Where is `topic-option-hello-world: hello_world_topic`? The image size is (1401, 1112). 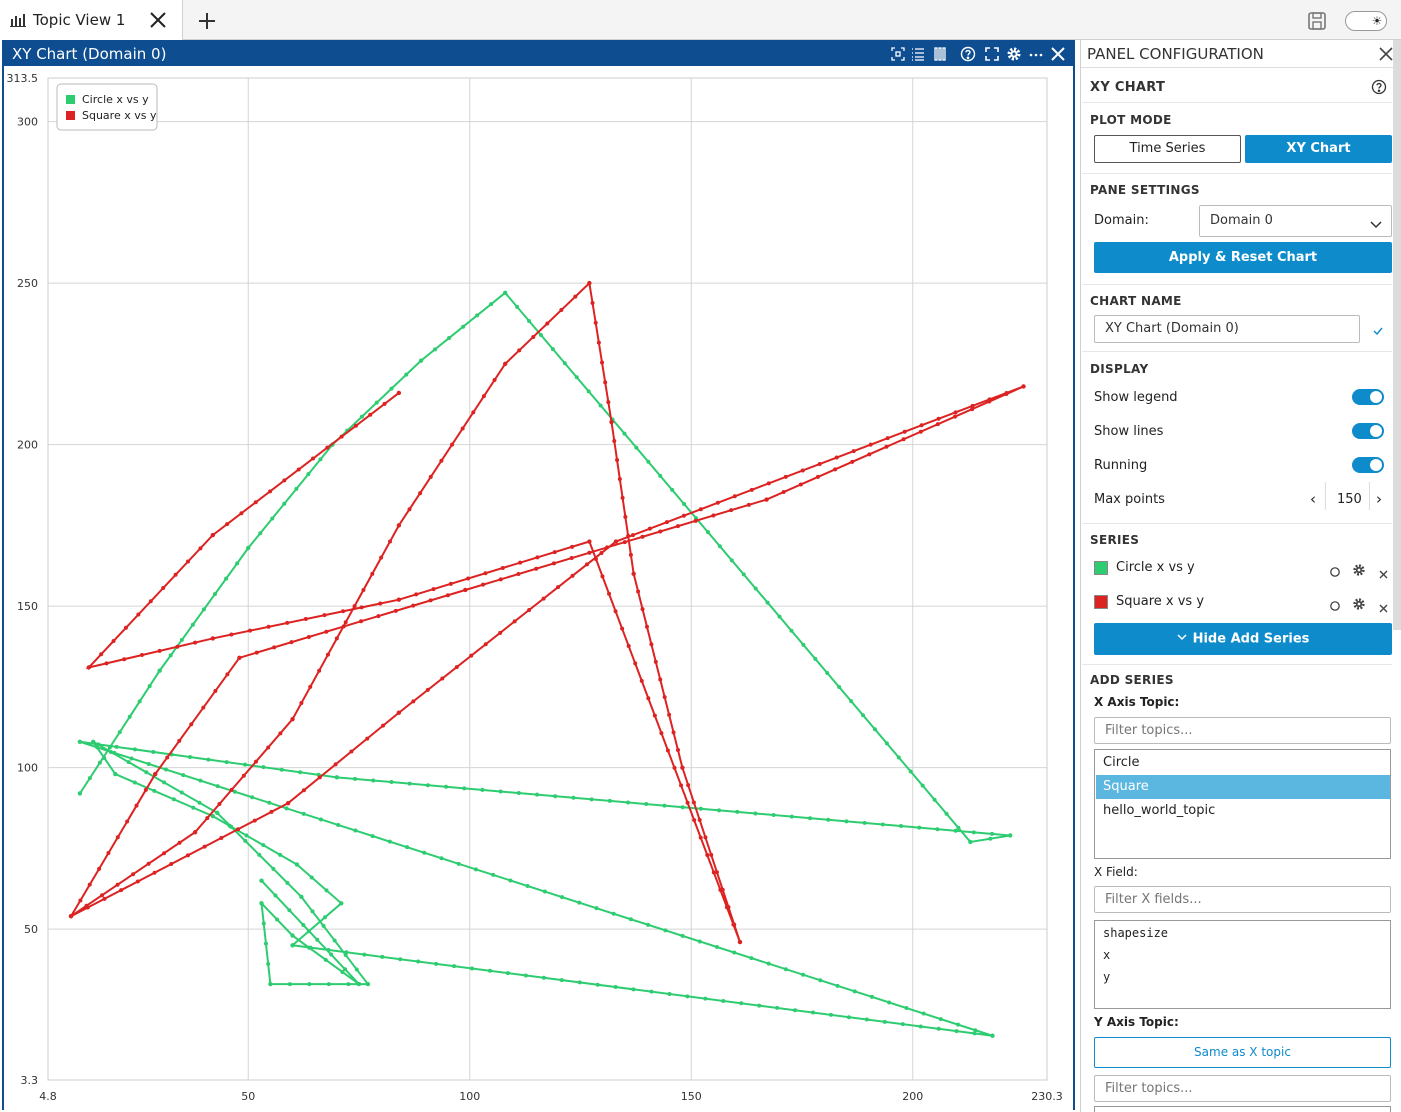 topic-option-hello-world: hello_world_topic is located at coordinates (1243, 811).